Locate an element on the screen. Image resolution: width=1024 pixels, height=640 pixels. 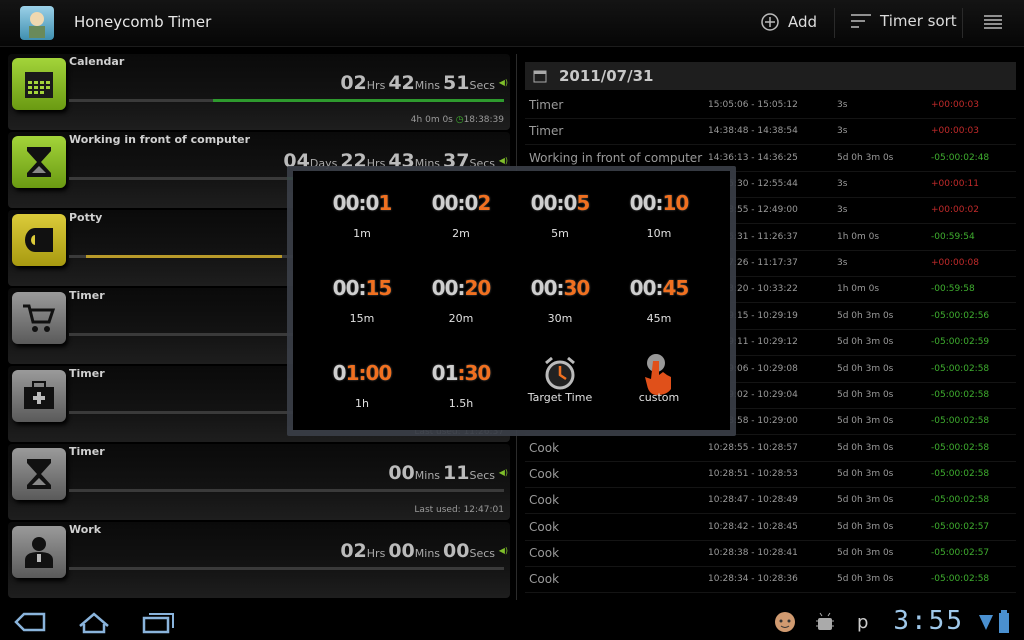
home-button is located at coordinates (94, 624).